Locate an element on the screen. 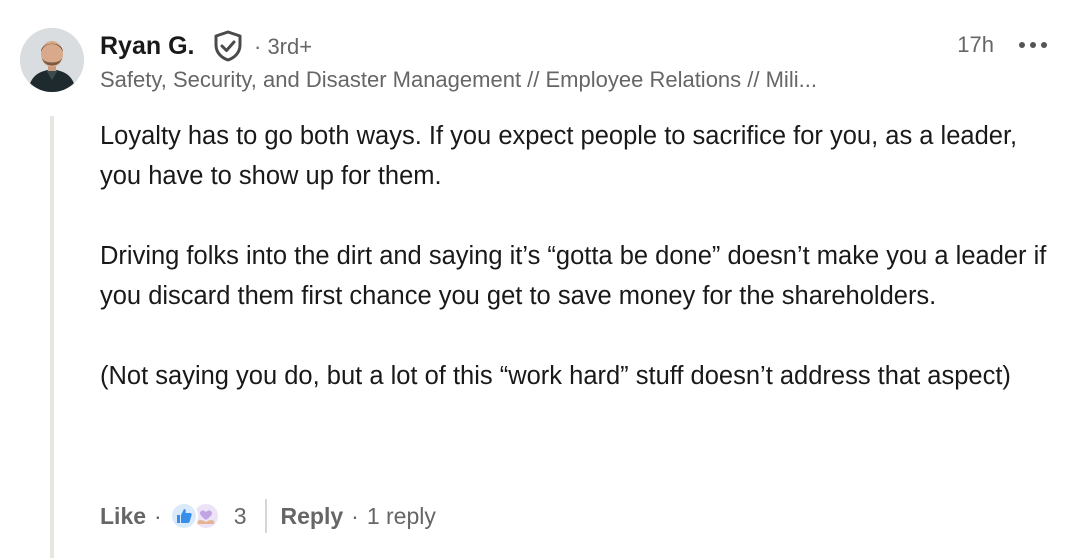  like-reaction-icon is located at coordinates (183, 516).